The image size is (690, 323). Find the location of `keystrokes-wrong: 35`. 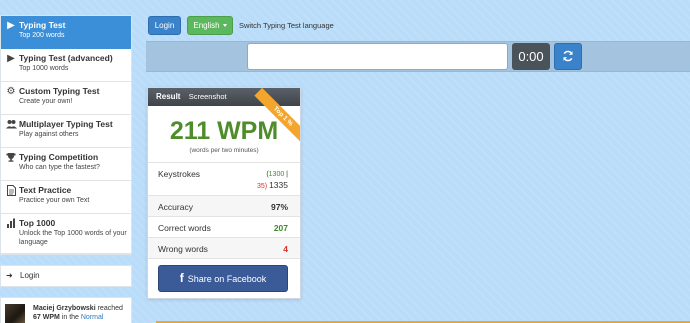

keystrokes-wrong: 35 is located at coordinates (260, 186).